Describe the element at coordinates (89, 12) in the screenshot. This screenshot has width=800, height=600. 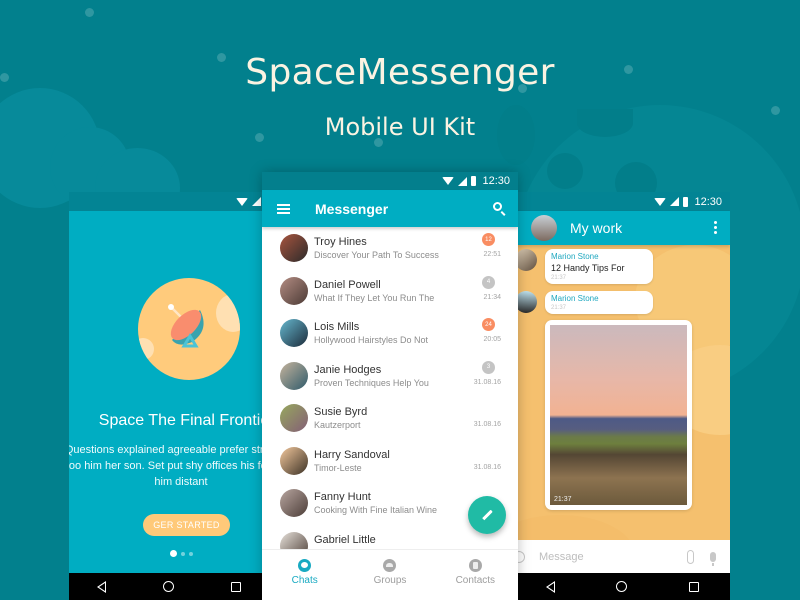
I see `star-decoration` at that location.